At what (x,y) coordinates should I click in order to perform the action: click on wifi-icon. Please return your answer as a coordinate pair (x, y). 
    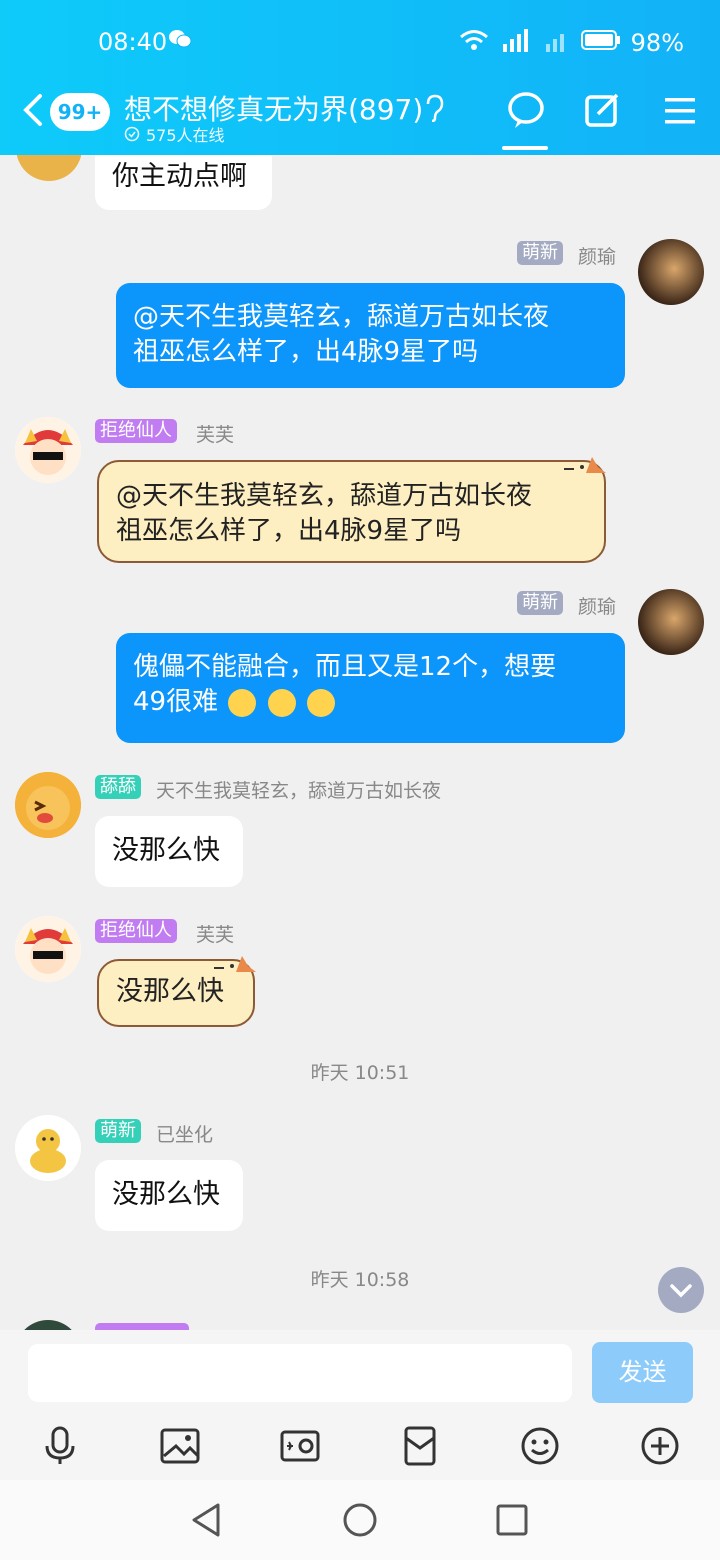
    Looking at the image, I should click on (474, 43).